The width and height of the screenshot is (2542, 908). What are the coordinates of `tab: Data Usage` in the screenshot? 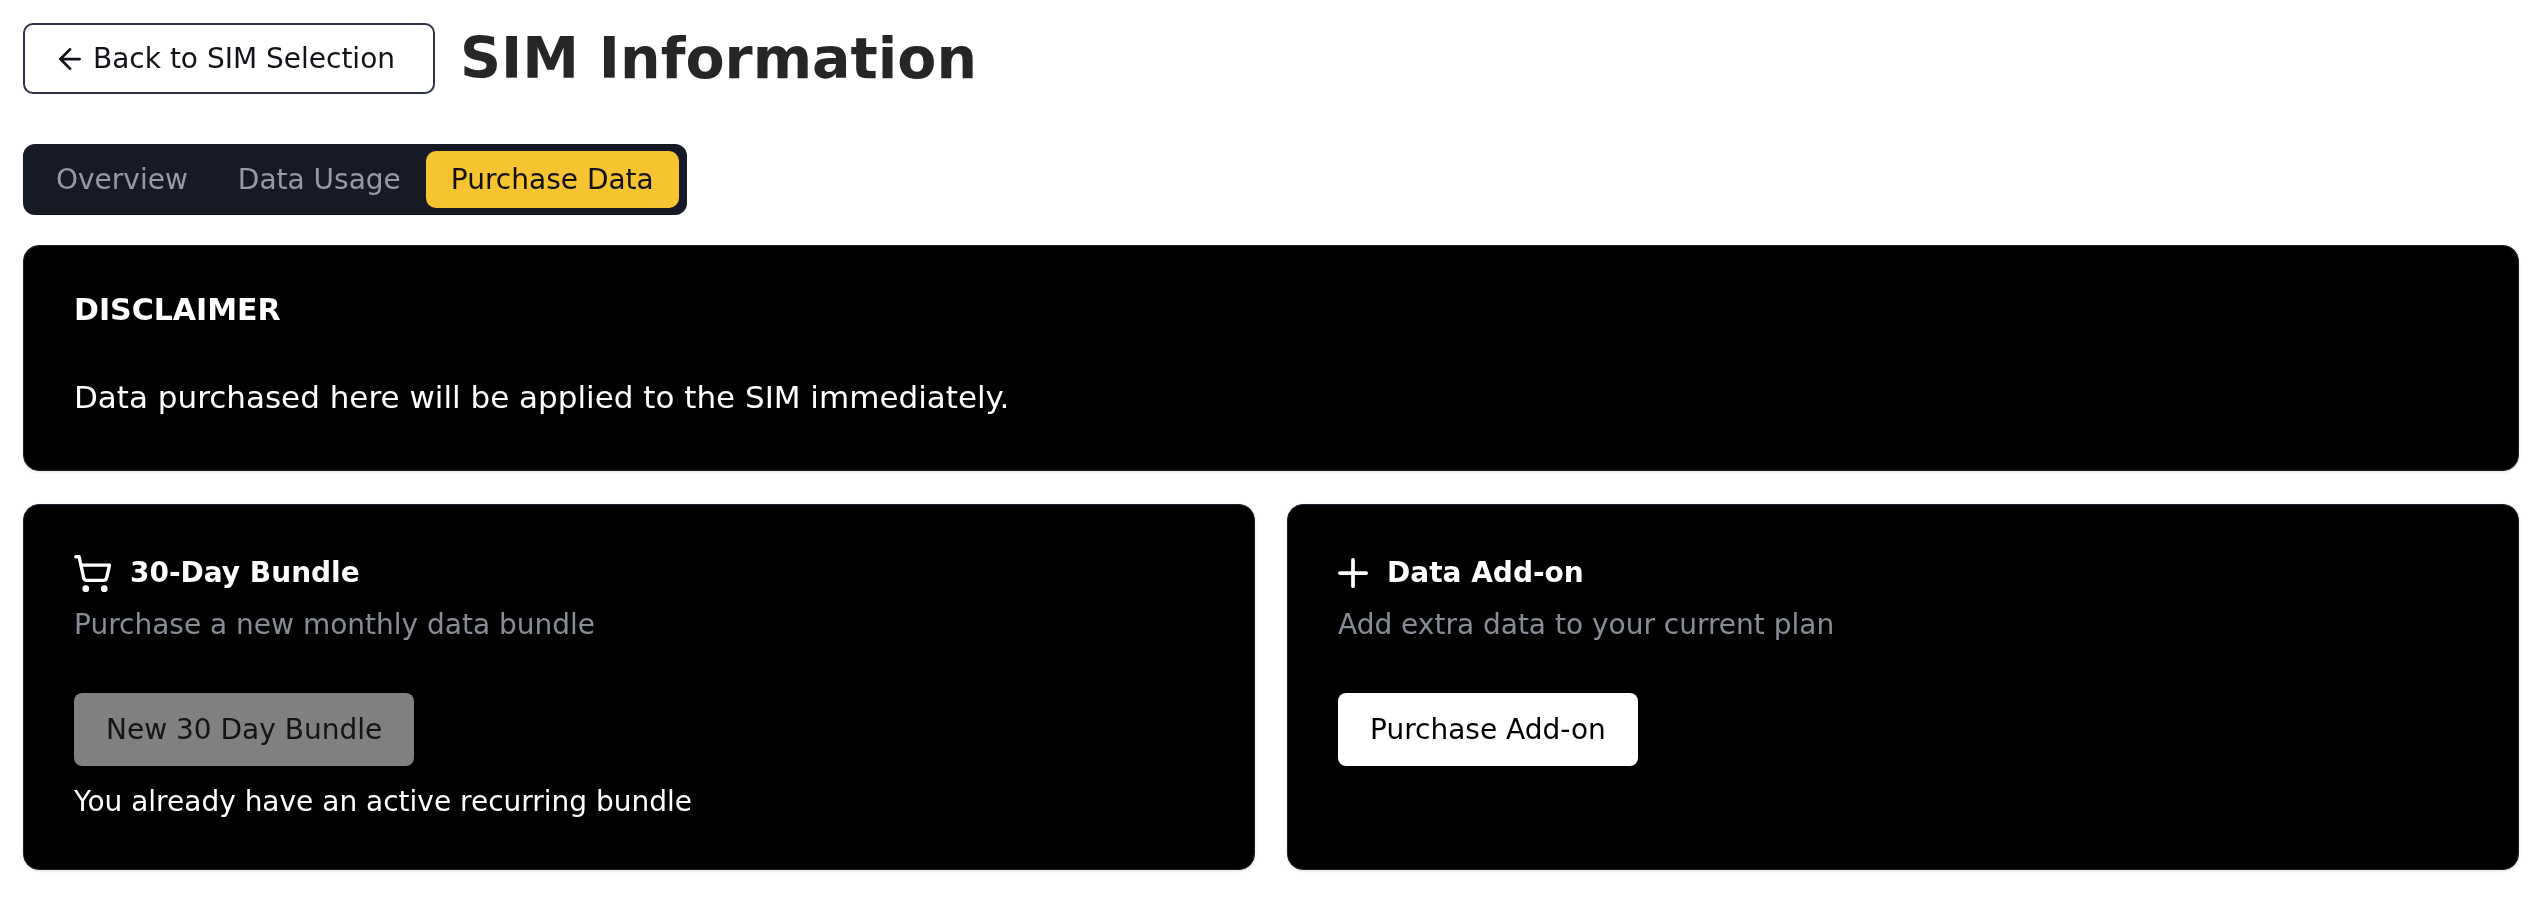 It's located at (319, 179).